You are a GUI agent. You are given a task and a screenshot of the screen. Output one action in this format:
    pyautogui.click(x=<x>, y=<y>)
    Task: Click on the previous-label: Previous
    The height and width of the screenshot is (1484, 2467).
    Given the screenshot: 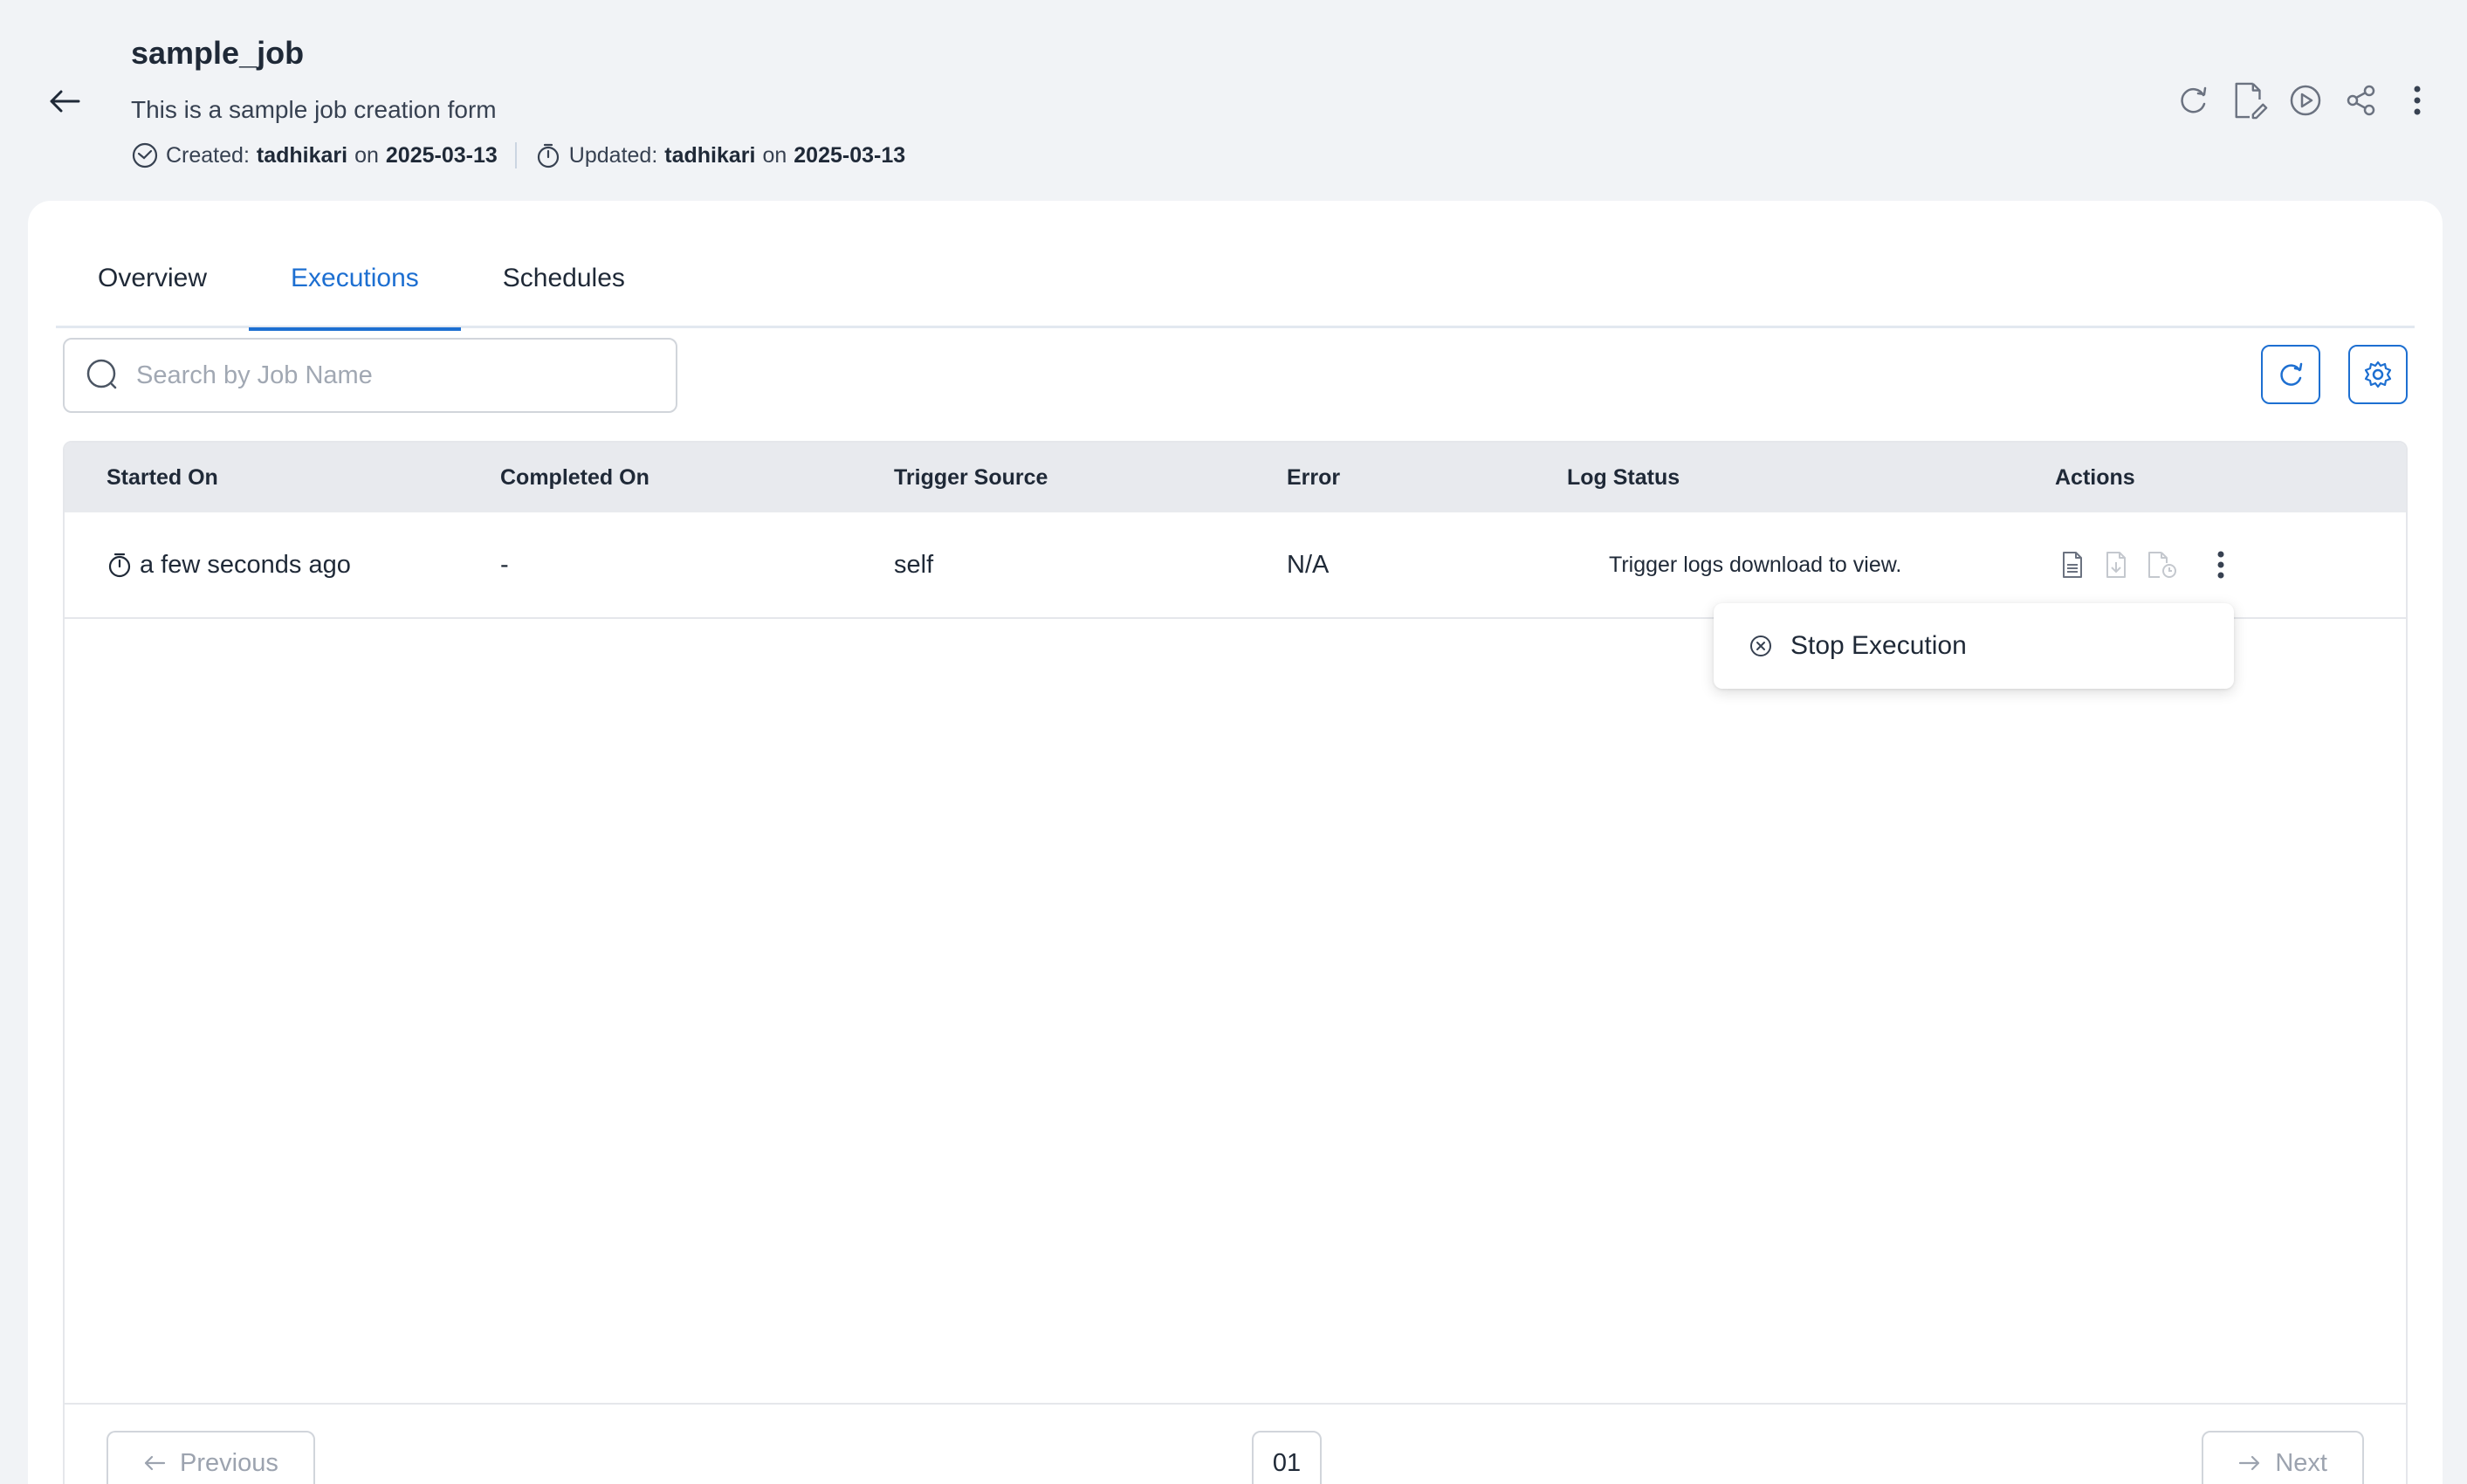 What is the action you would take?
    pyautogui.click(x=229, y=1463)
    